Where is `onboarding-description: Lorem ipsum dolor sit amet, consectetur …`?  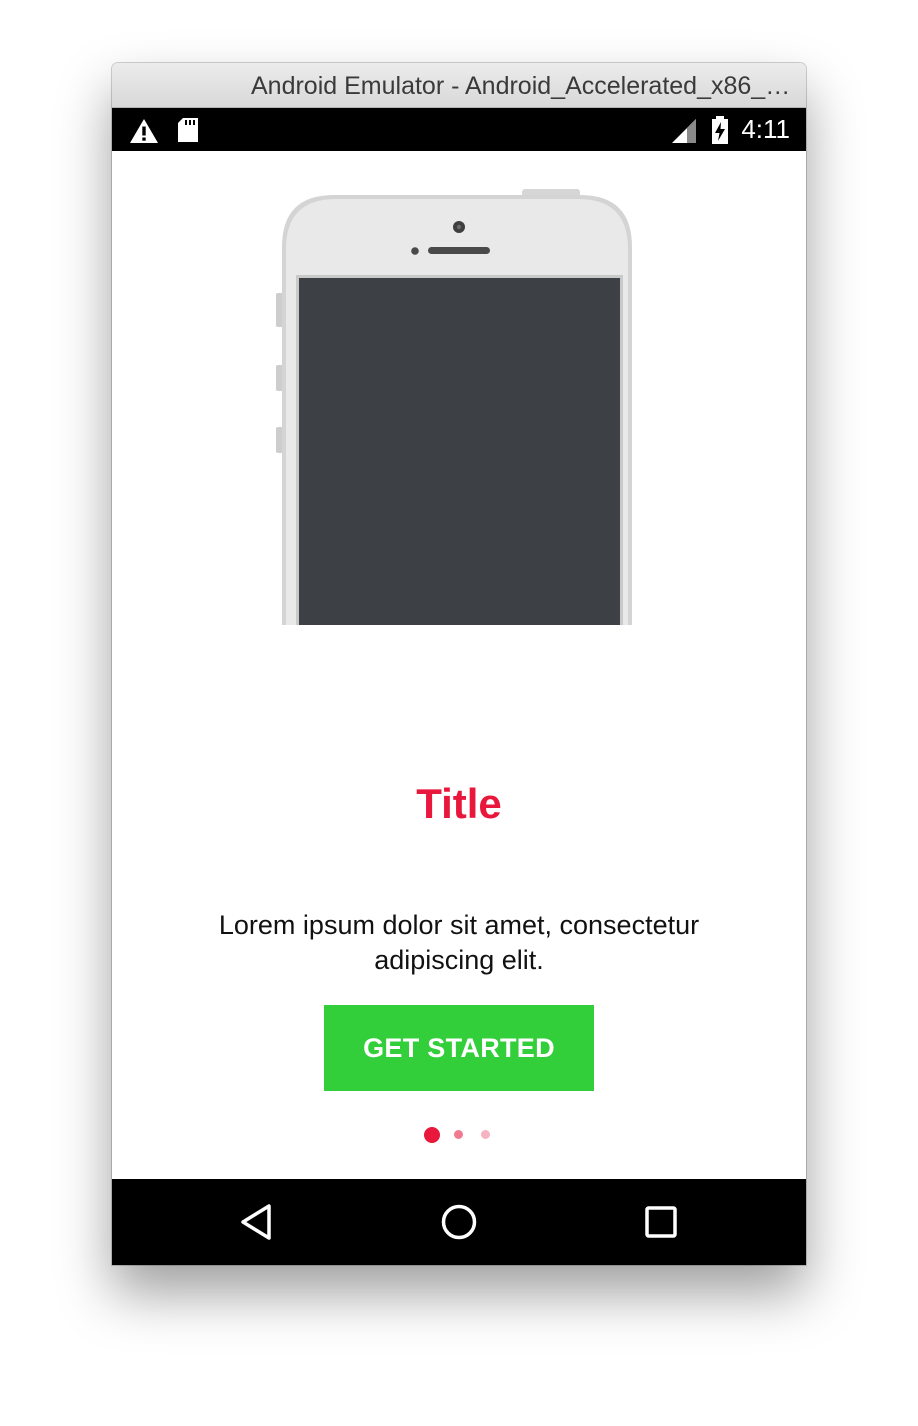 onboarding-description: Lorem ipsum dolor sit amet, consectetur … is located at coordinates (459, 942).